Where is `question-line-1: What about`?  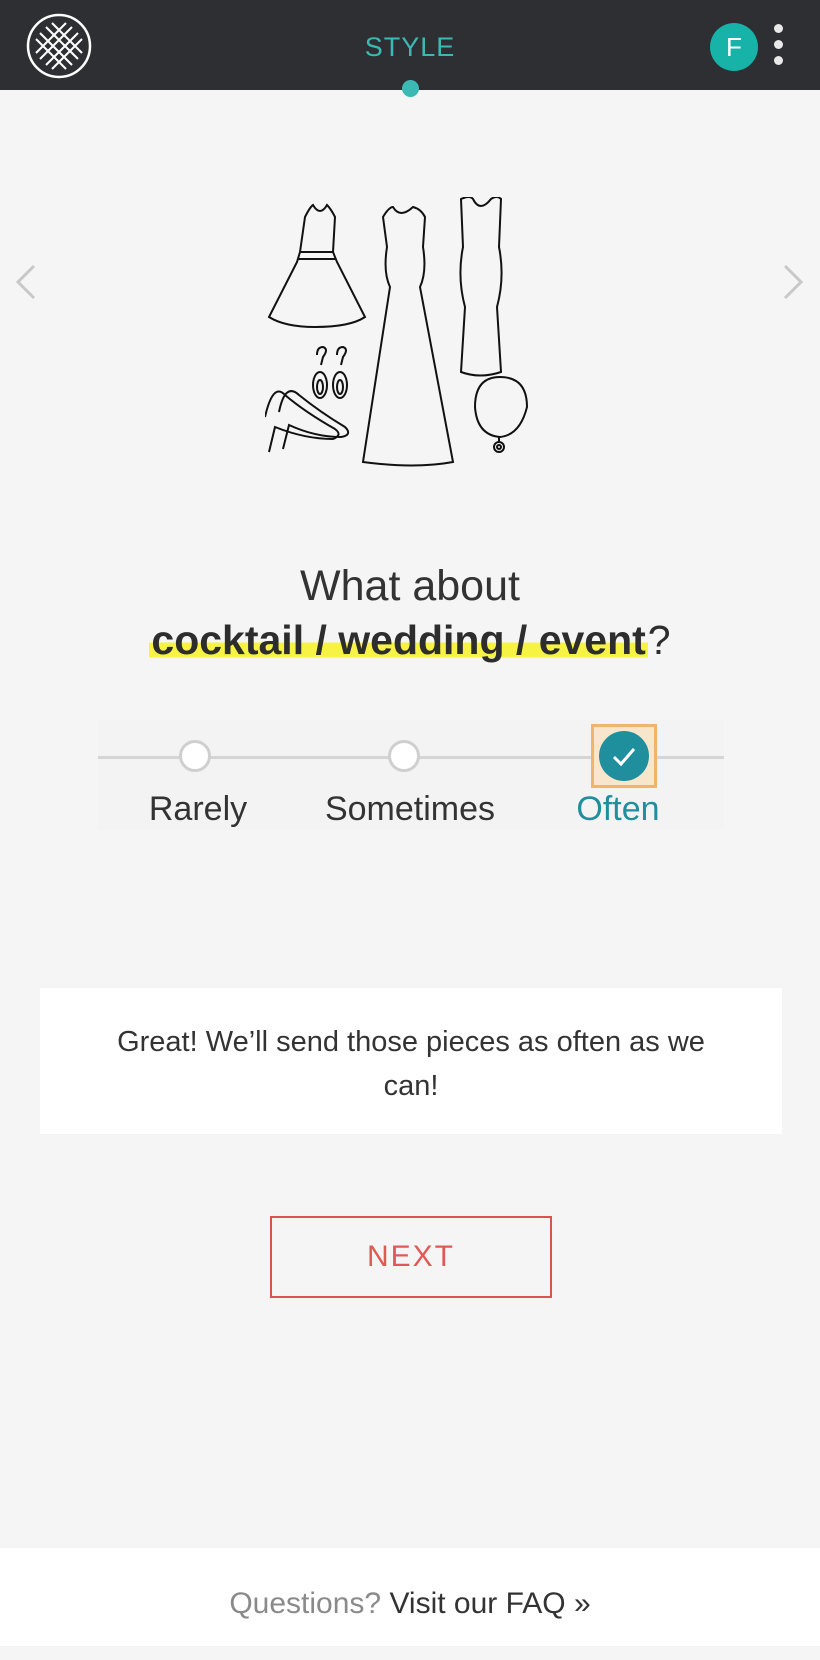
question-line-1: What about is located at coordinates (410, 586).